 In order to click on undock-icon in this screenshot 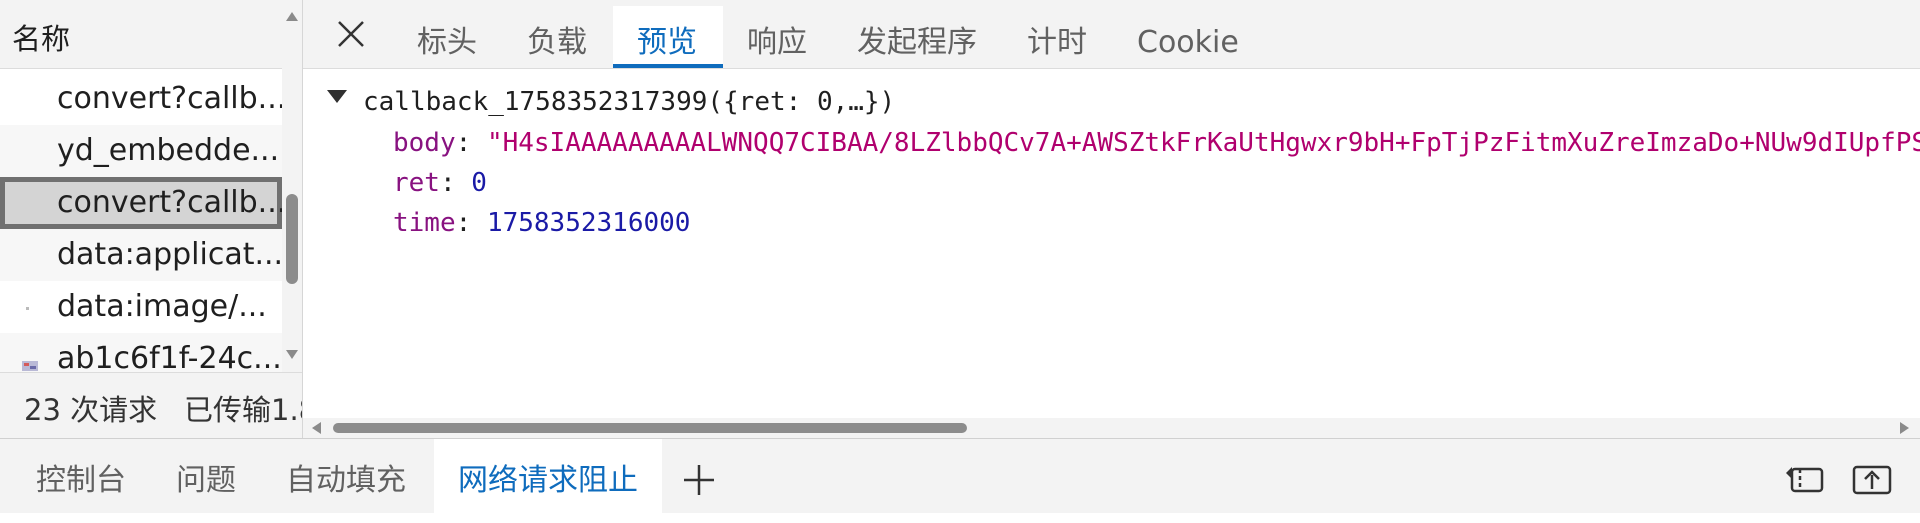, I will do `click(1872, 479)`.